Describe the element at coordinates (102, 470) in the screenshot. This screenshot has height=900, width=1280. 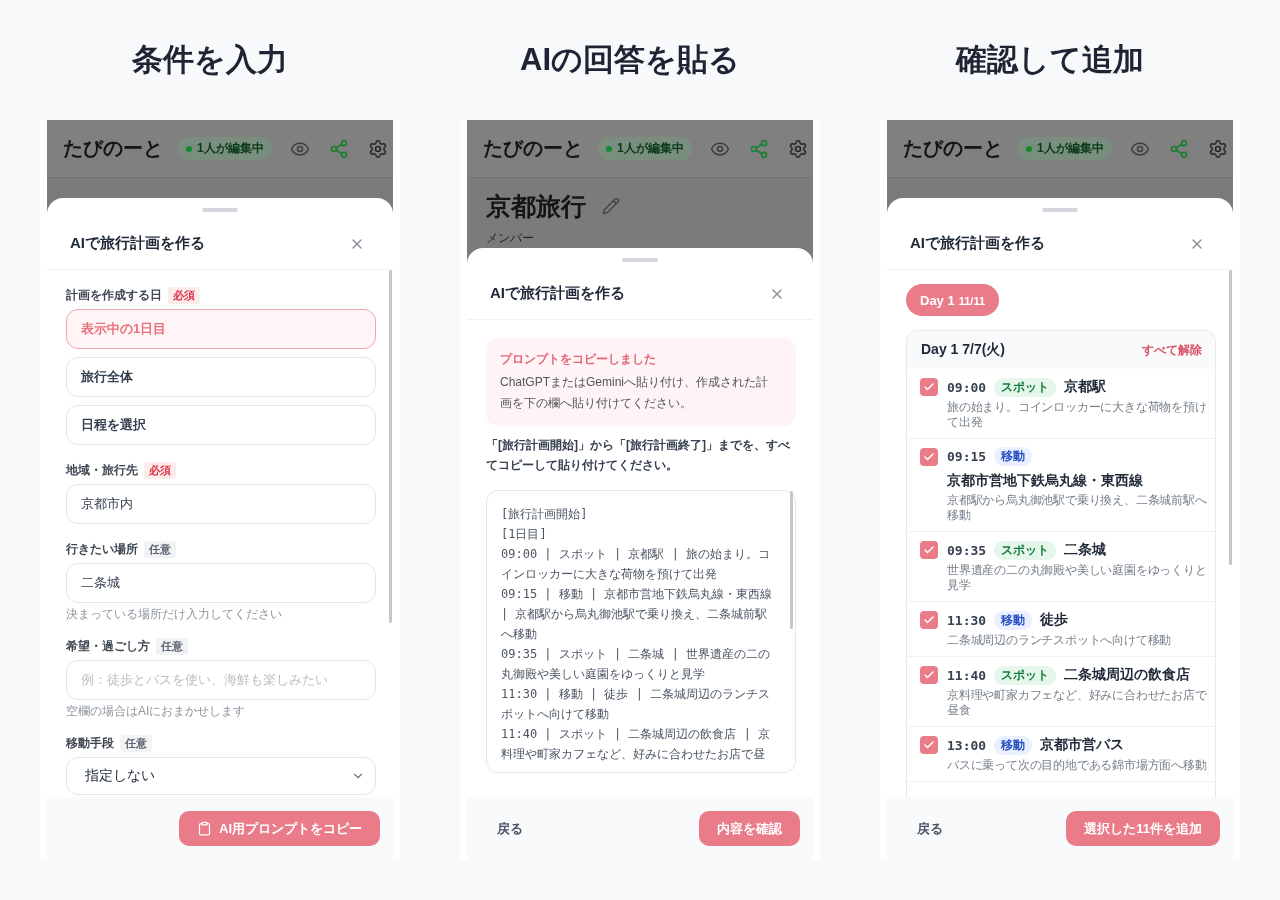
I see `field-label: 地域・旅行先` at that location.